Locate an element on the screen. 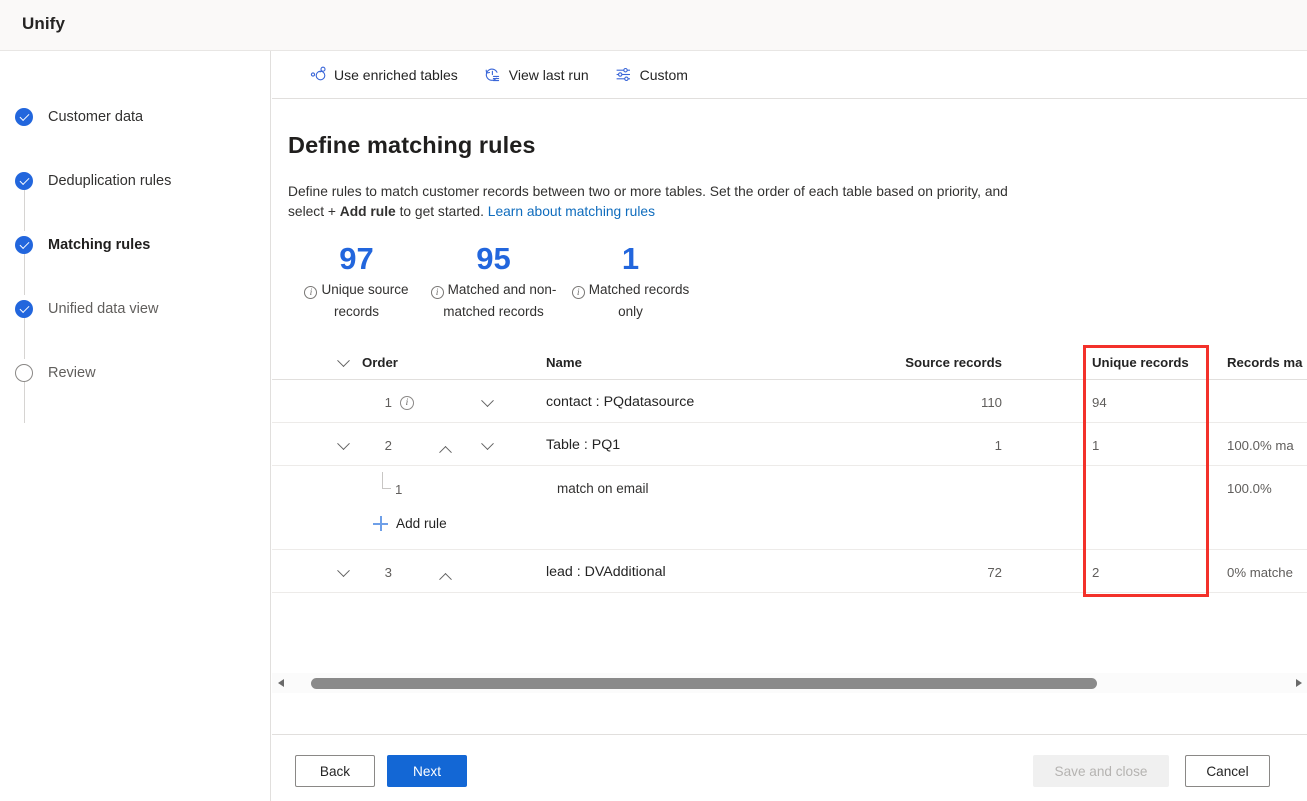 Image resolution: width=1307 pixels, height=801 pixels. sidebar-item-unified-data-view: Unified data view is located at coordinates (140, 309).